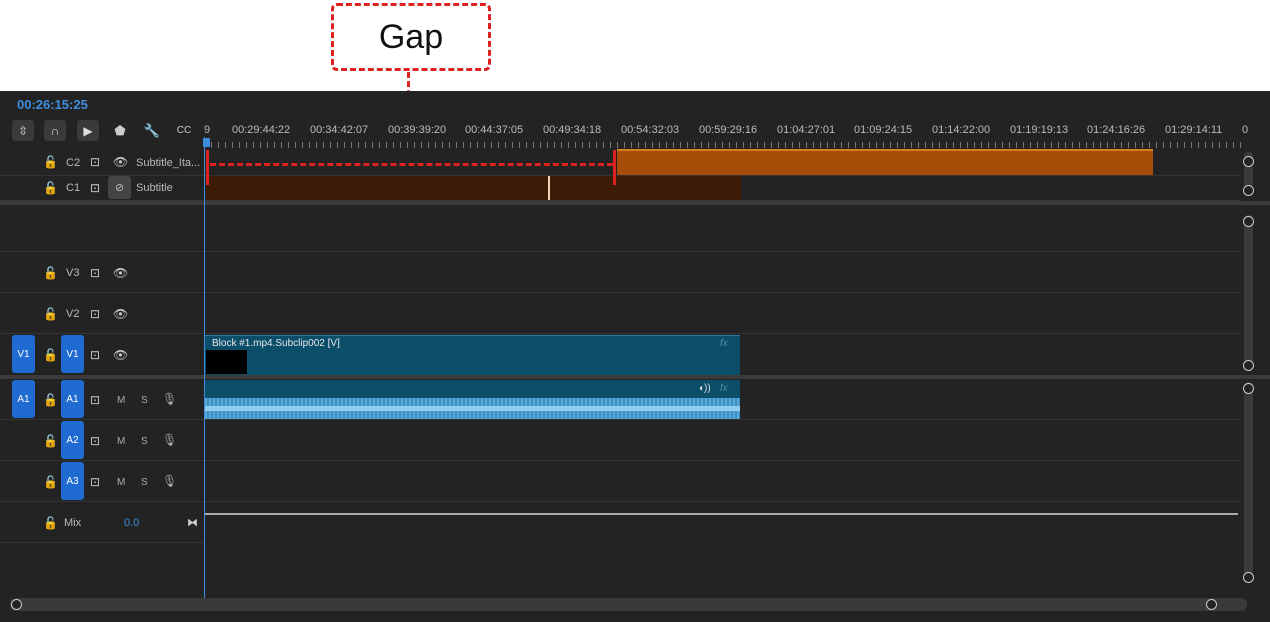 The height and width of the screenshot is (622, 1270). I want to click on ruler-tick-label: 00:44:37:05, so click(494, 130).